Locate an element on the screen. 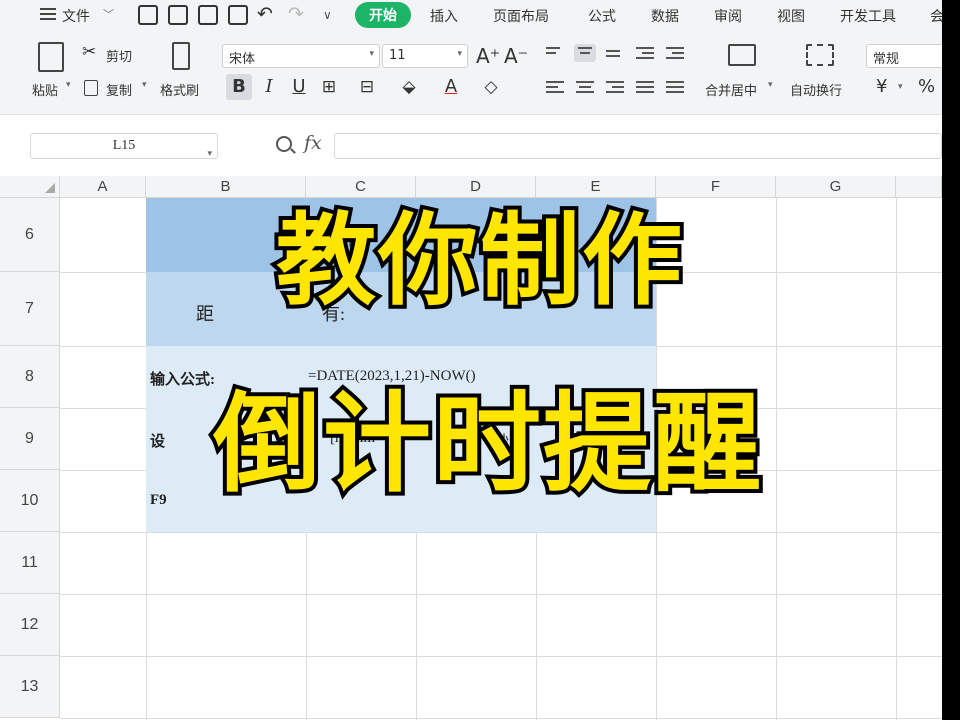  cell-style-icon: ⊟ is located at coordinates (367, 87).